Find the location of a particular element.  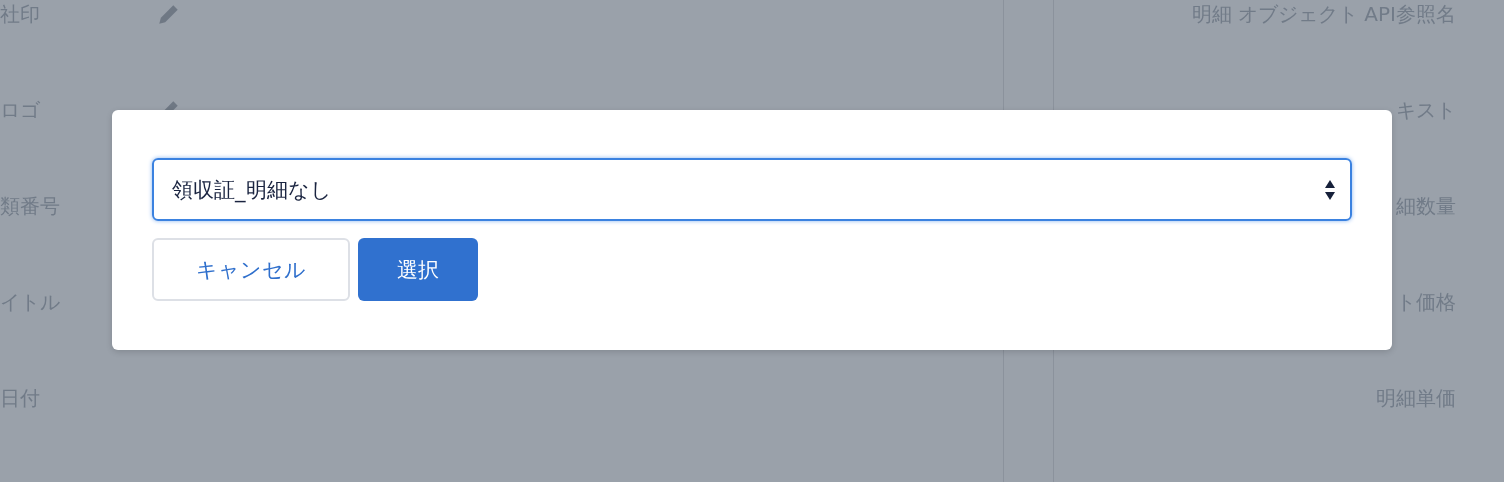

sort-arrows-icon is located at coordinates (1330, 189).